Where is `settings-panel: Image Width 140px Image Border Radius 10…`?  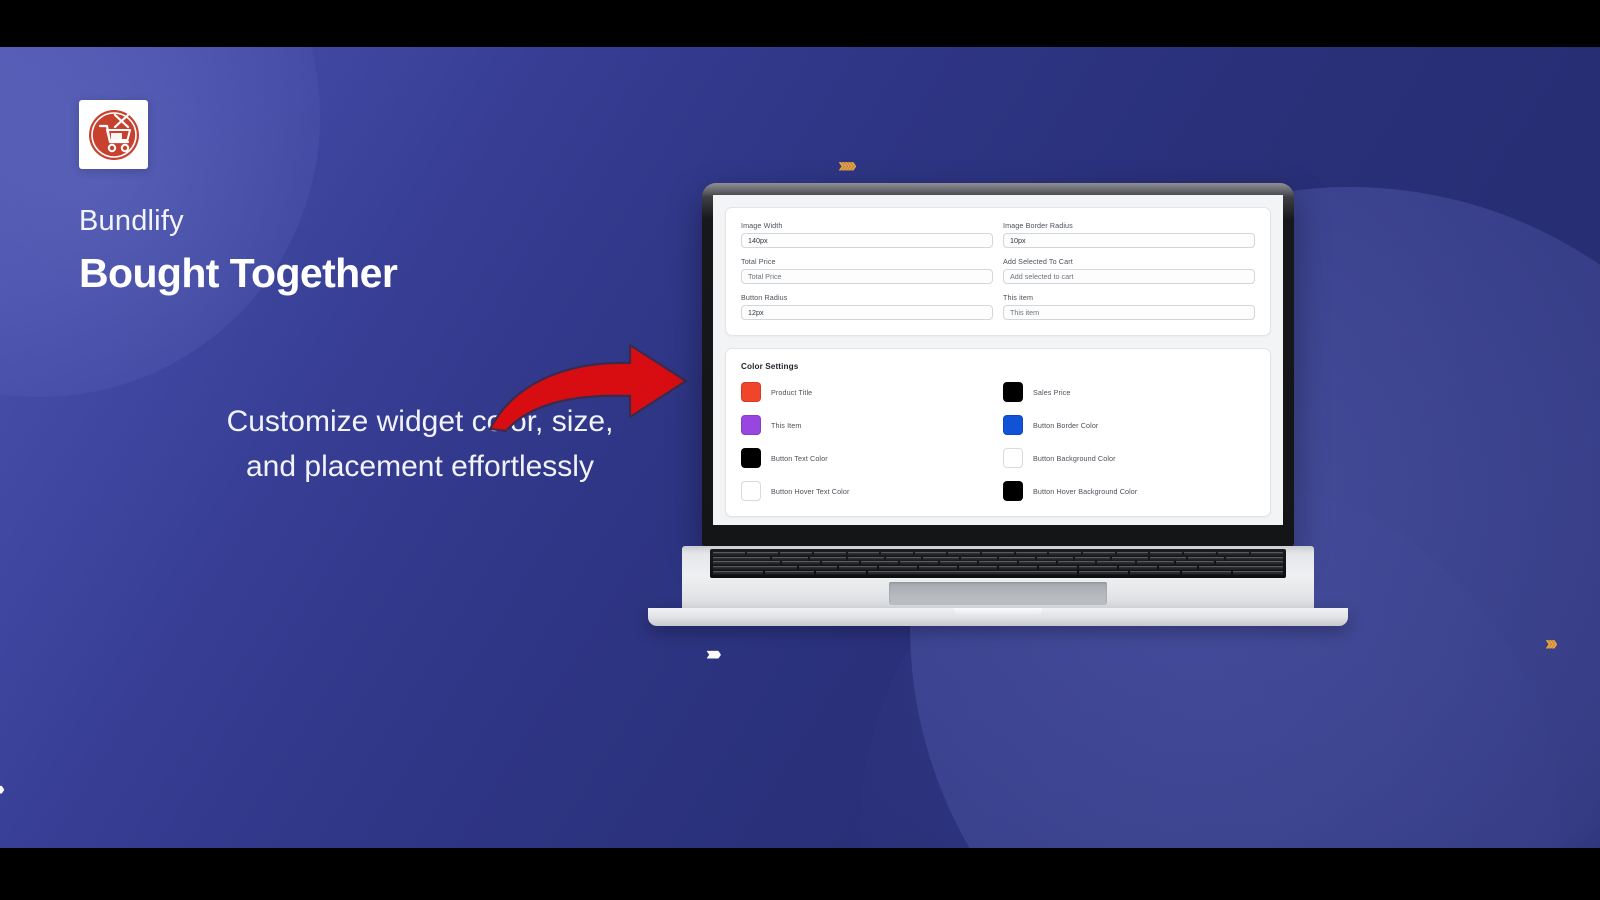
settings-panel: Image Width 140px Image Border Radius 10… is located at coordinates (998, 271).